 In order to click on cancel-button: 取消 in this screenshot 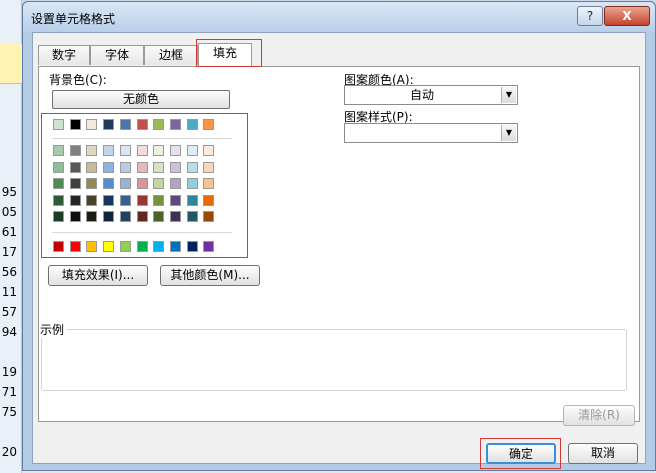, I will do `click(603, 453)`.